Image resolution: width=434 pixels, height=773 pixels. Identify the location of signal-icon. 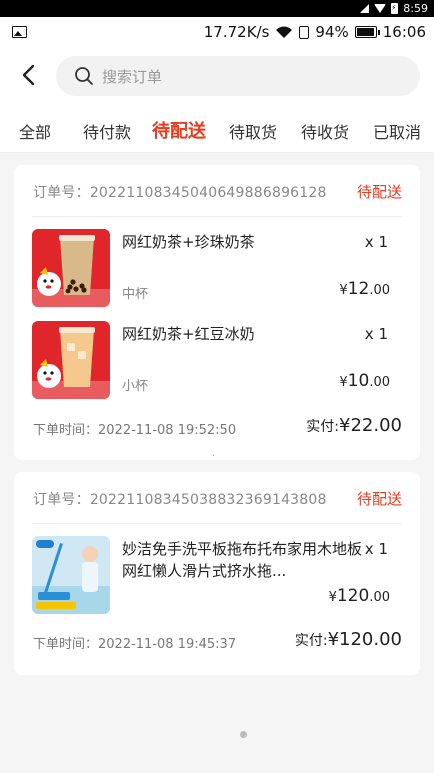
(365, 8).